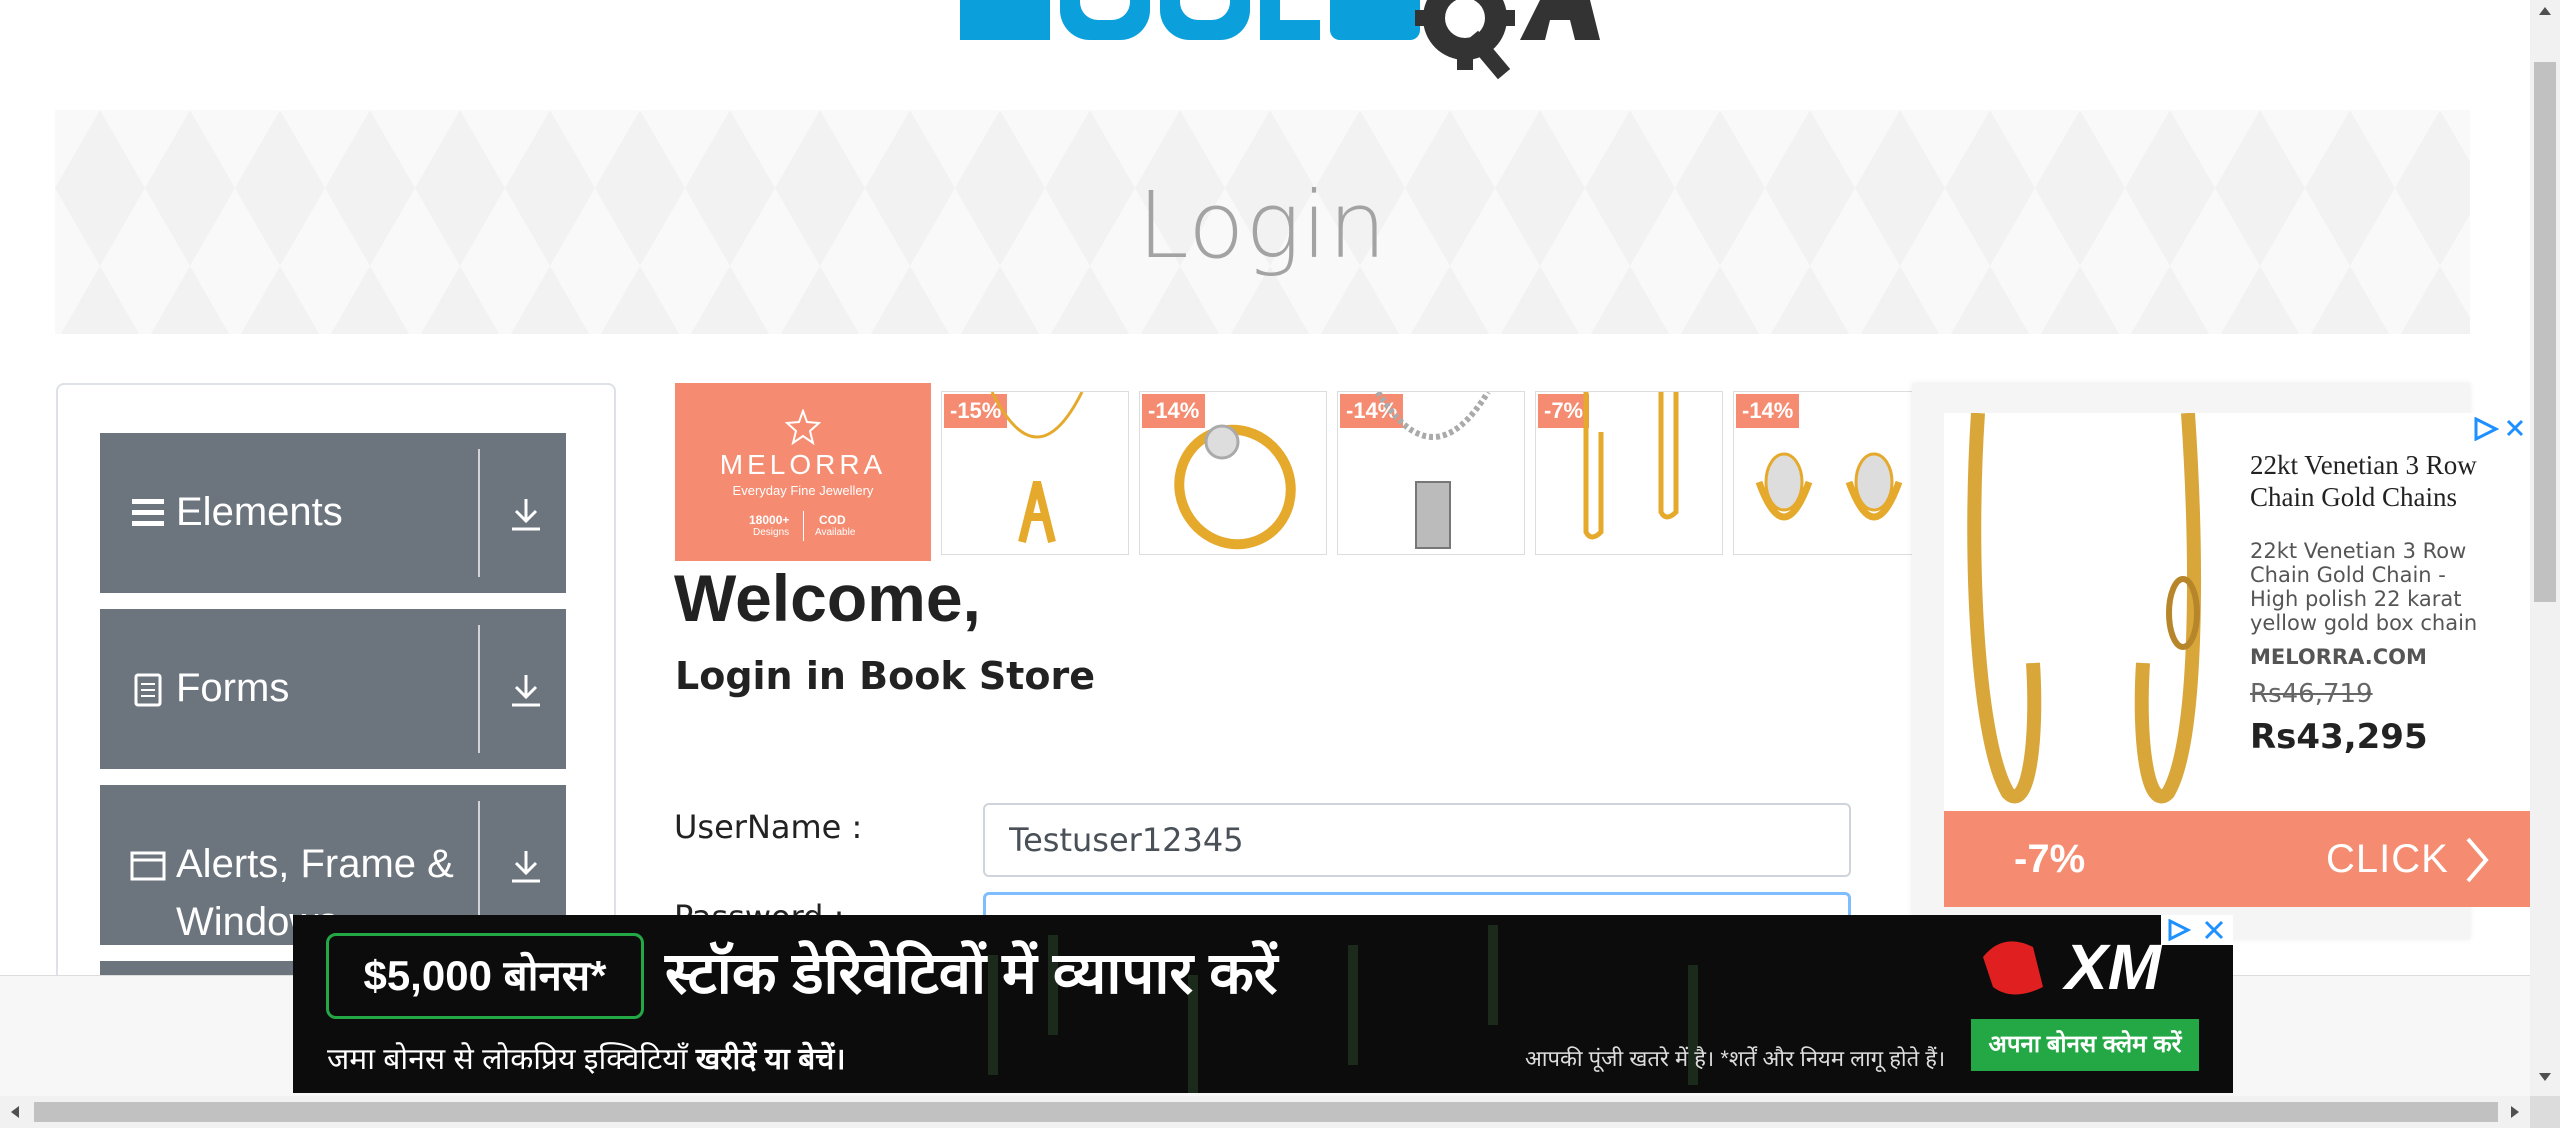 This screenshot has height=1128, width=2560. Describe the element at coordinates (2338, 657) in the screenshot. I see `ad-site: MELORRA.COM` at that location.